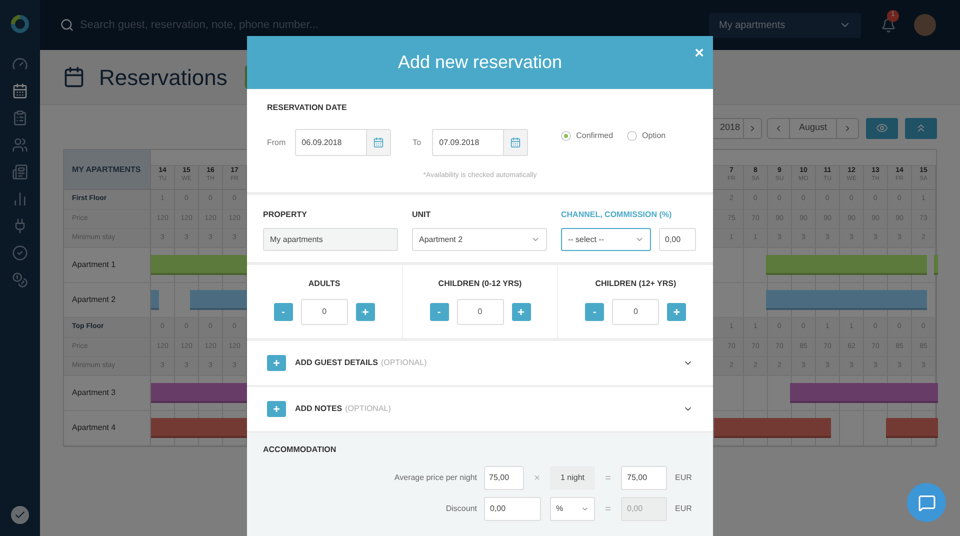 This screenshot has height=536, width=960. I want to click on to-label: To, so click(417, 142).